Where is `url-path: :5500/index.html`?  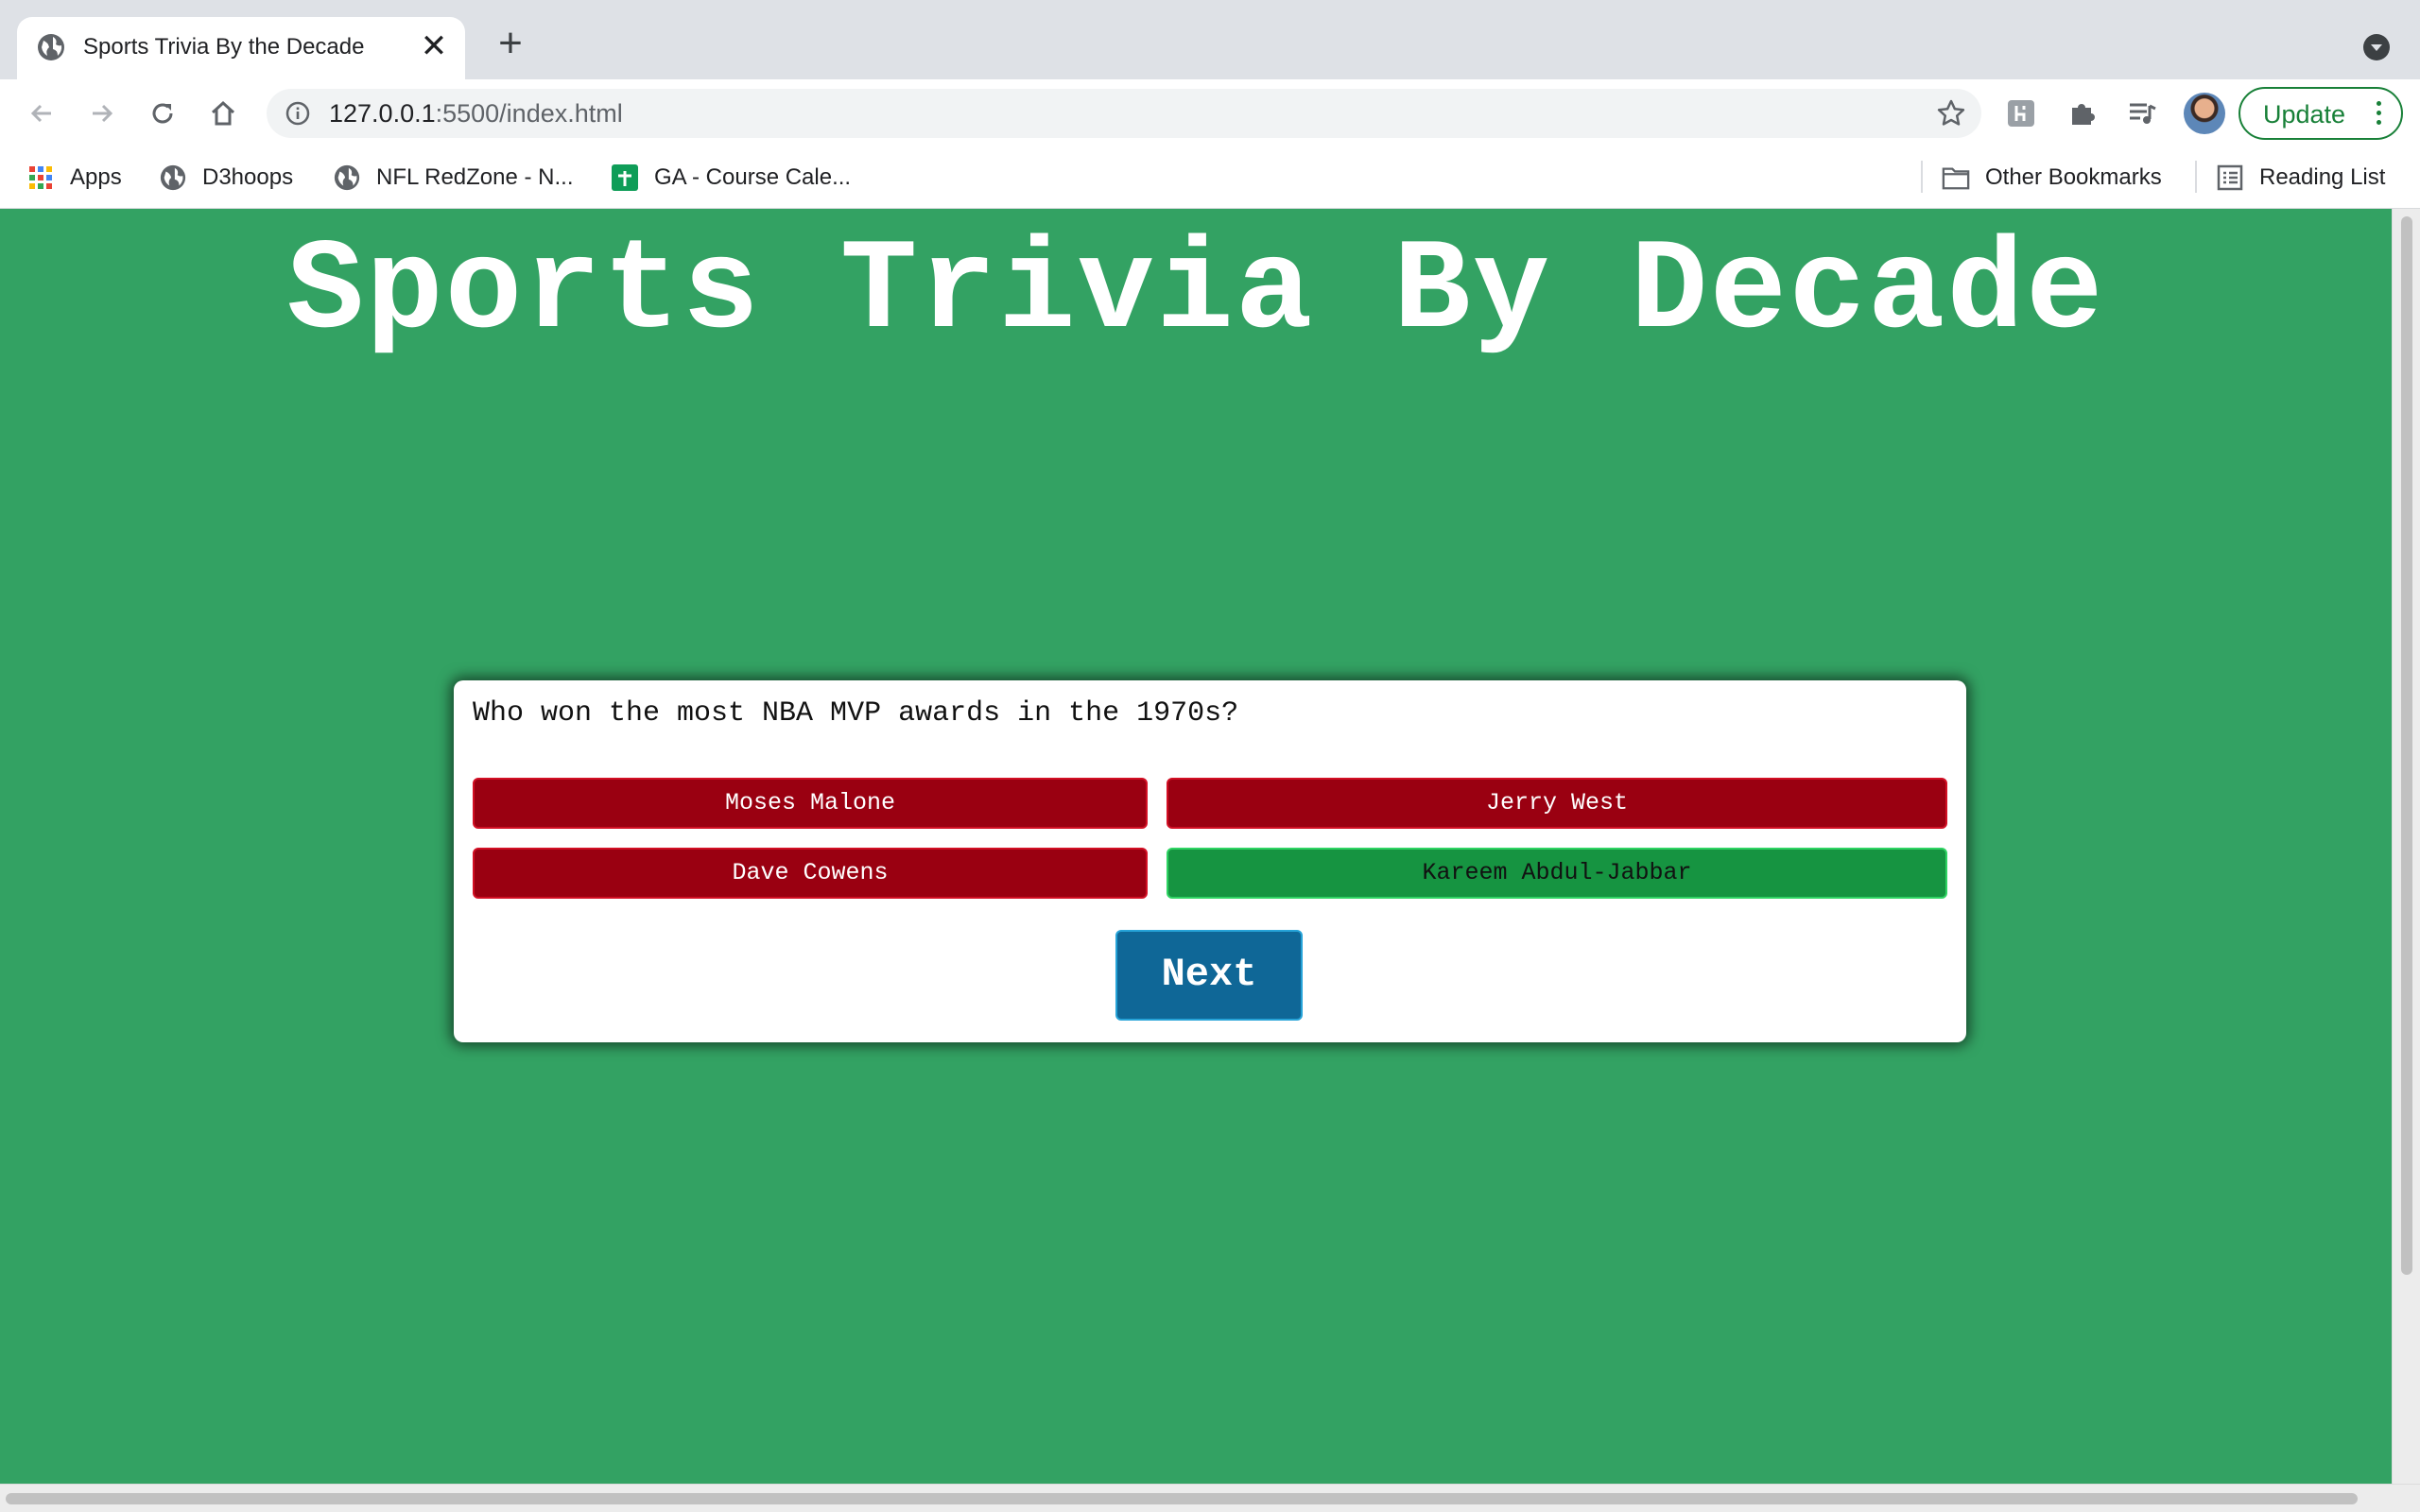
url-path: :5500/index.html is located at coordinates (529, 113).